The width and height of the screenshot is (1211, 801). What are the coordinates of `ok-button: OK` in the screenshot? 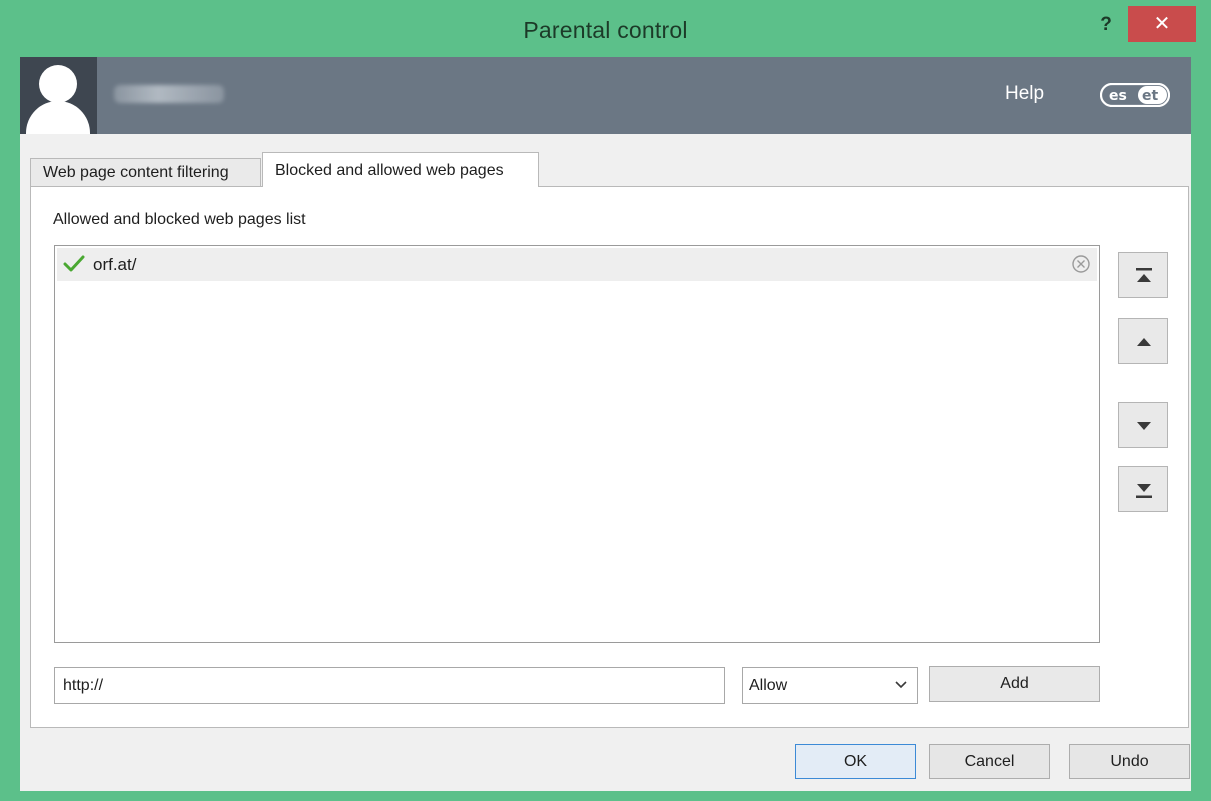 It's located at (855, 761).